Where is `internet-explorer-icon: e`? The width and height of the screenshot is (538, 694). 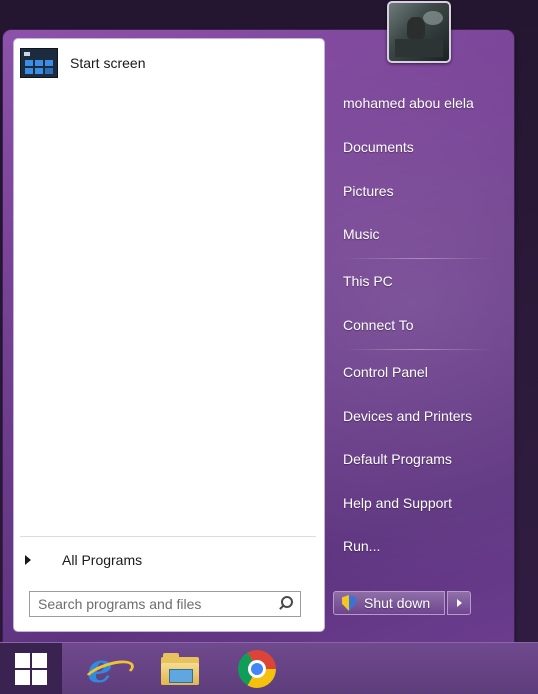 internet-explorer-icon: e is located at coordinates (109, 670).